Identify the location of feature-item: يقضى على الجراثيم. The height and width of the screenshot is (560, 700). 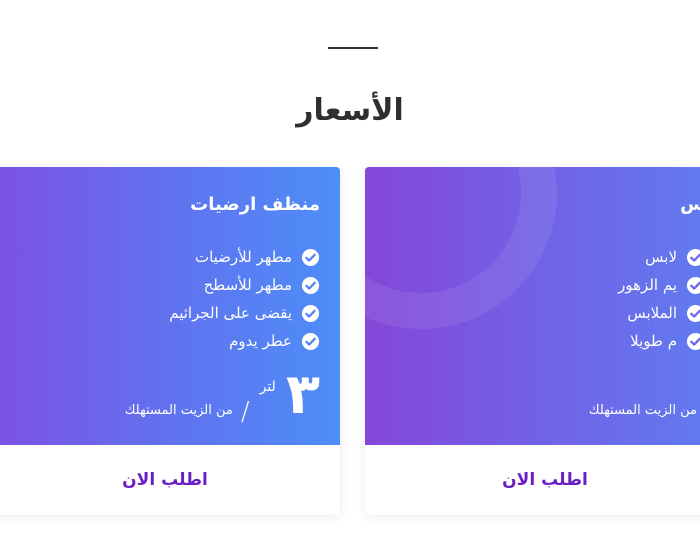
(244, 313).